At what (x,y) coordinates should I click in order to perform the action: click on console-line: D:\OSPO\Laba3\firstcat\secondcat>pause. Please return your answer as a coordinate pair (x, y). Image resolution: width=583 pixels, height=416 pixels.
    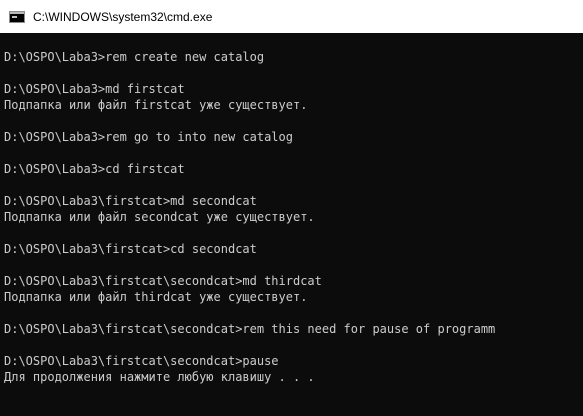
    Looking at the image, I should click on (141, 361).